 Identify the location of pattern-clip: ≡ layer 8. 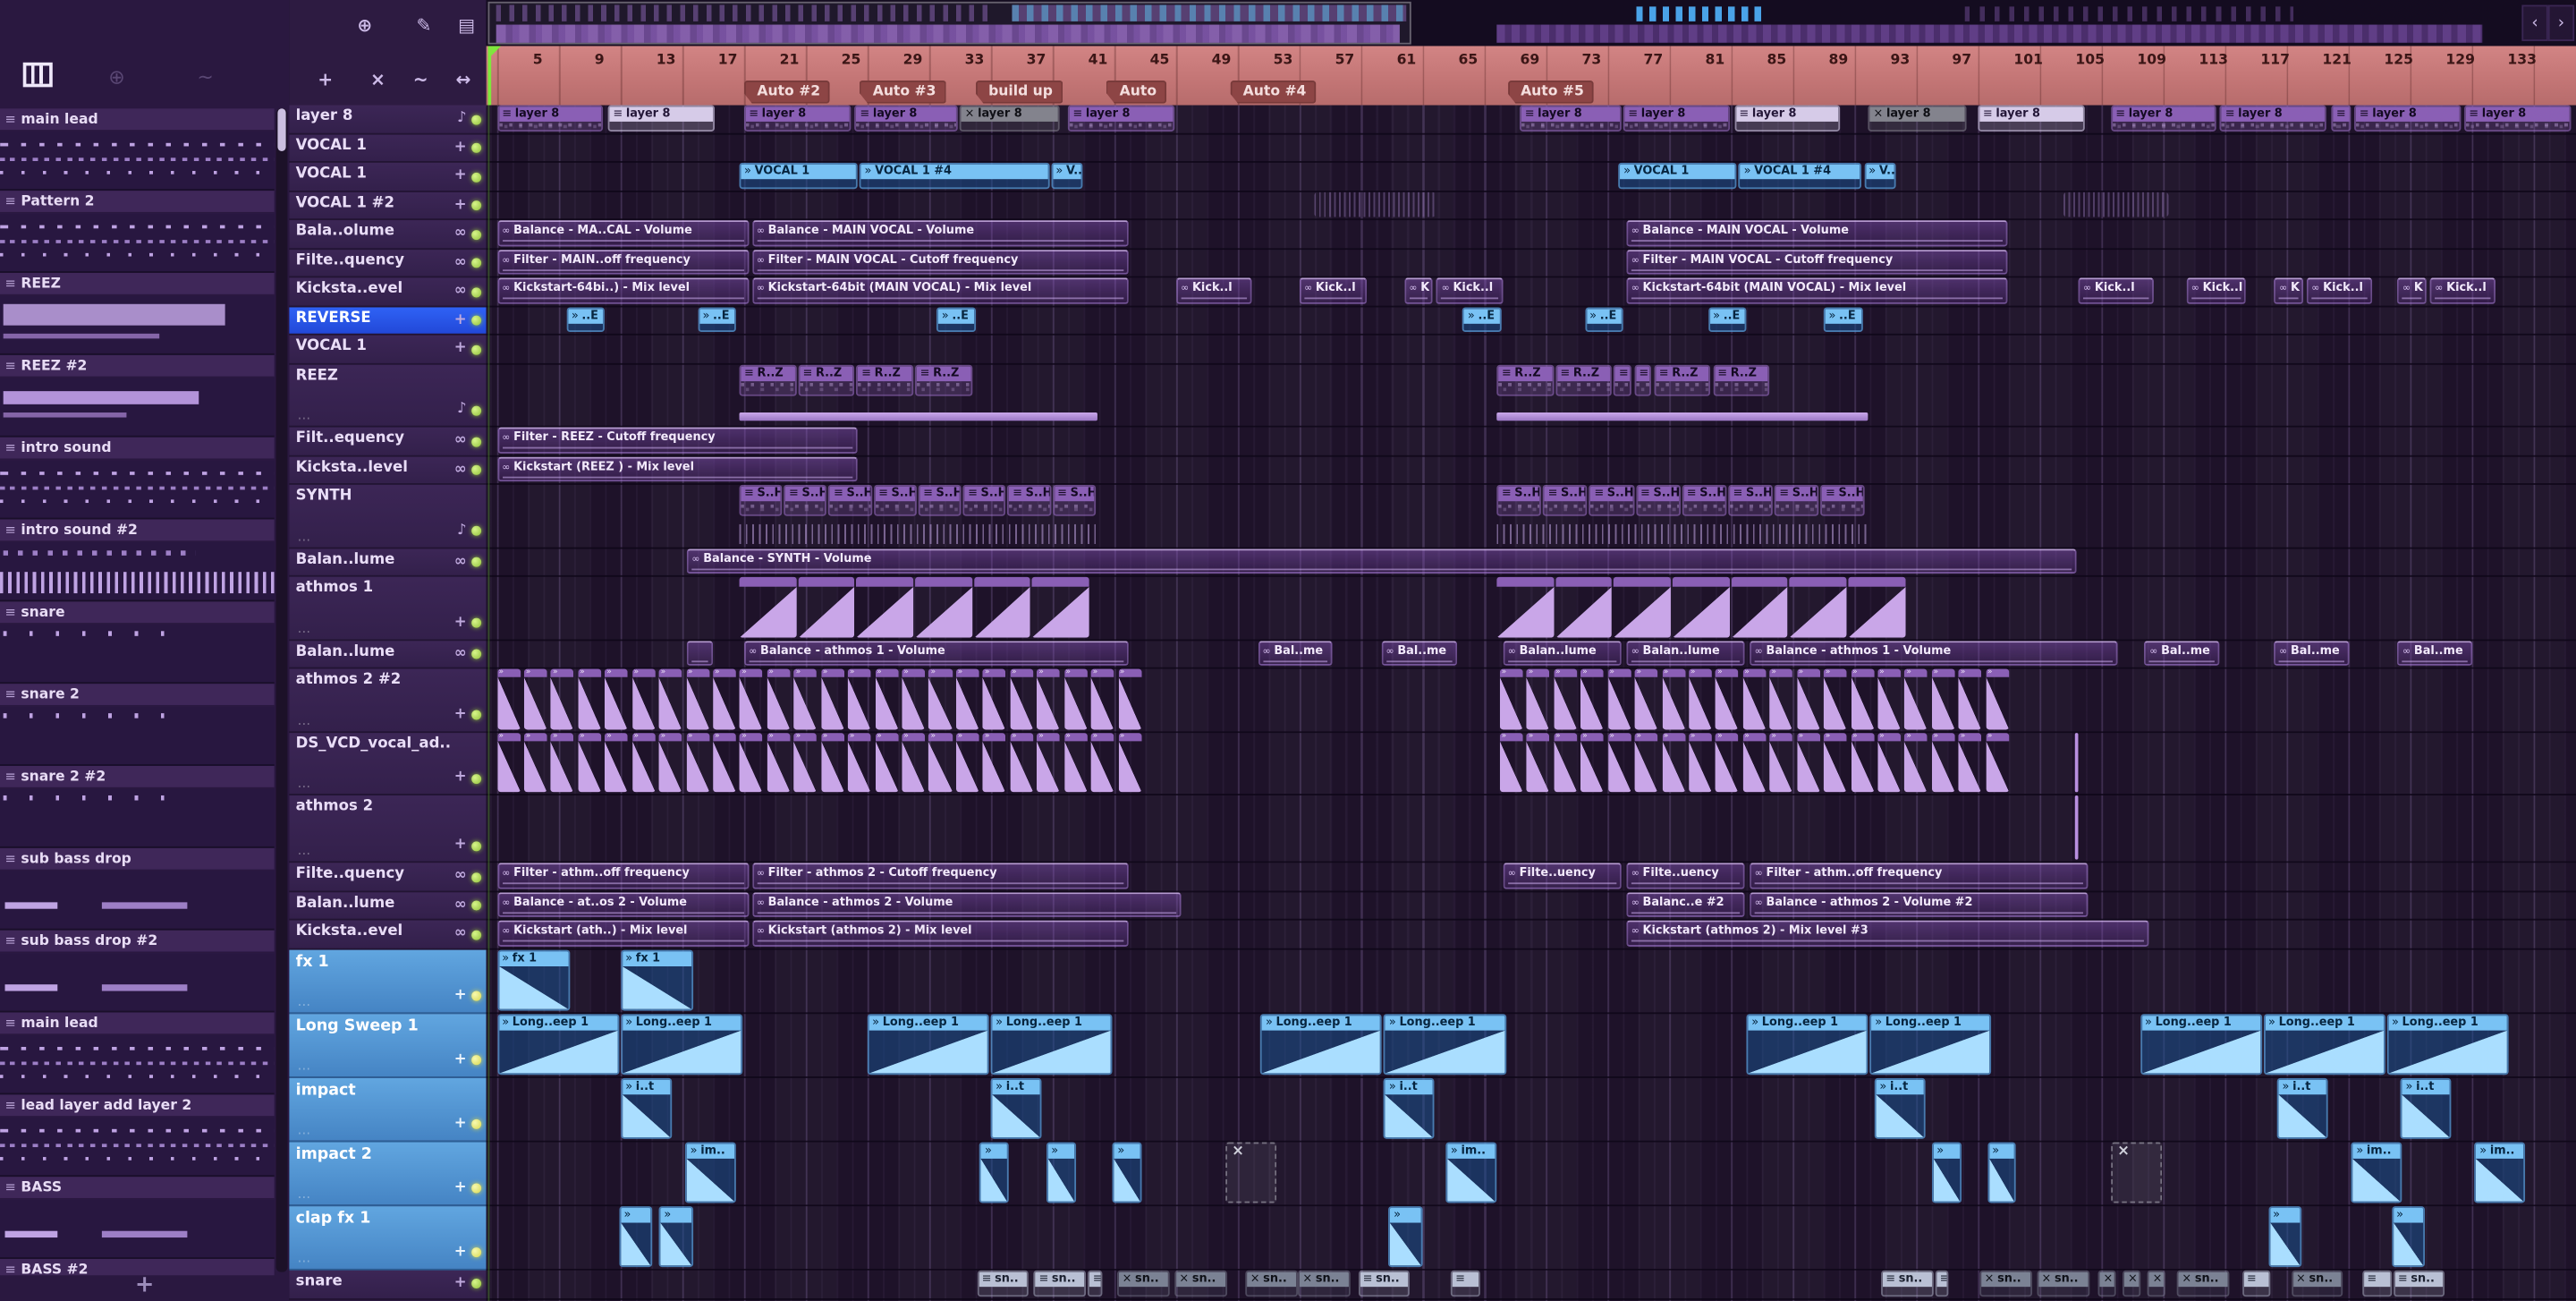
(1787, 118).